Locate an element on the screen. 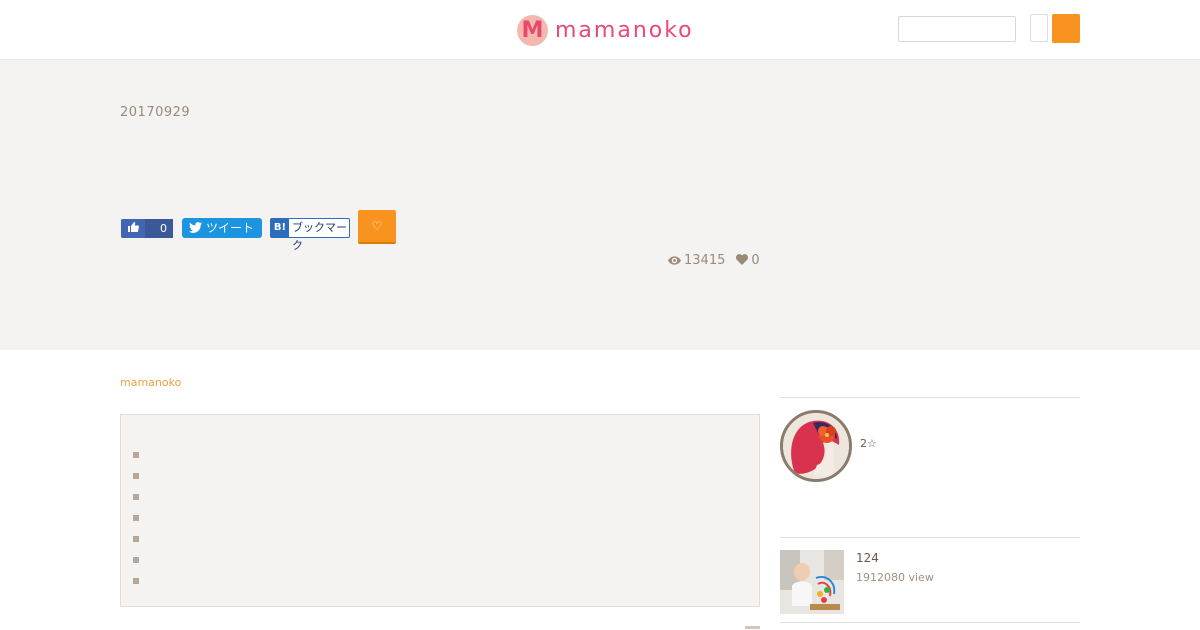  search-input is located at coordinates (957, 29).